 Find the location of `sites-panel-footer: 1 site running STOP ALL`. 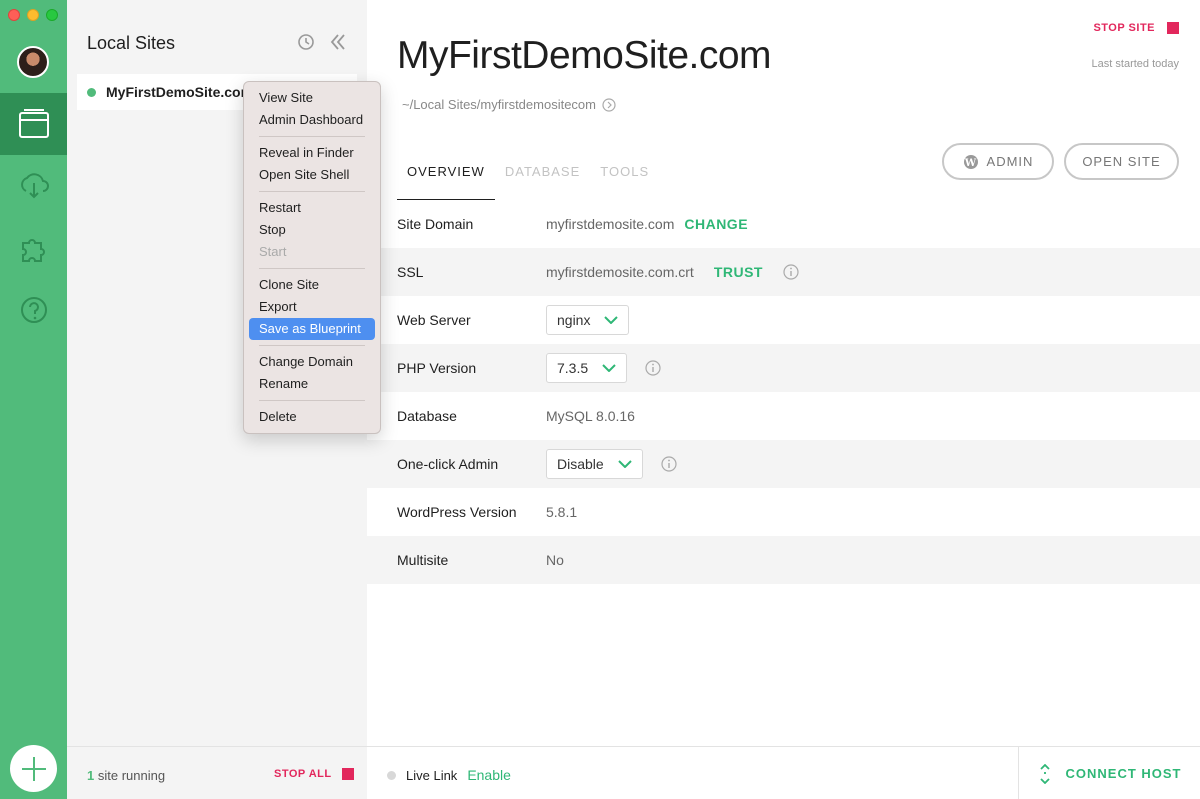

sites-panel-footer: 1 site running STOP ALL is located at coordinates (217, 772).